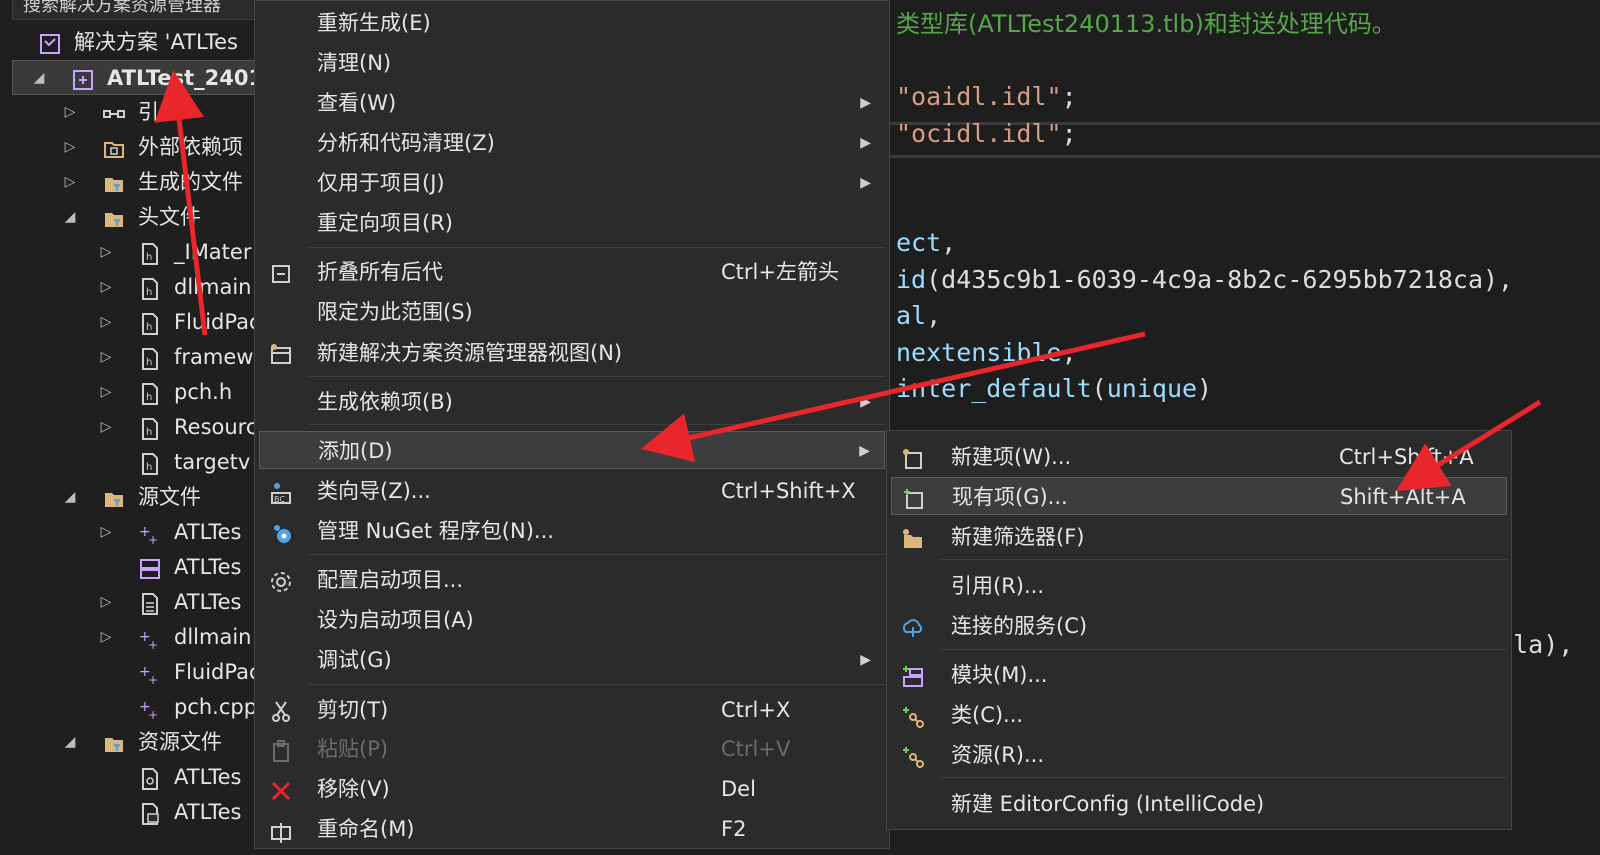  What do you see at coordinates (572, 710) in the screenshot?
I see `menu-item: 剪切(T) Ctrl+X` at bounding box center [572, 710].